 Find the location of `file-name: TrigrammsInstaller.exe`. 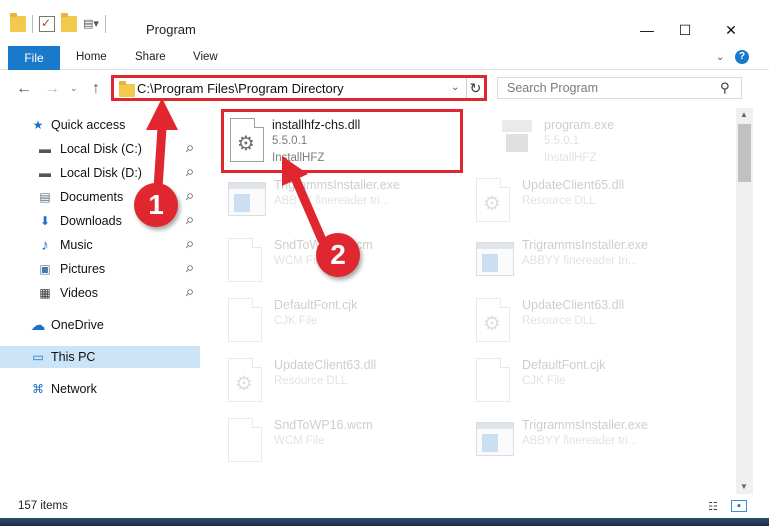

file-name: TrigrammsInstaller.exe is located at coordinates (585, 425).